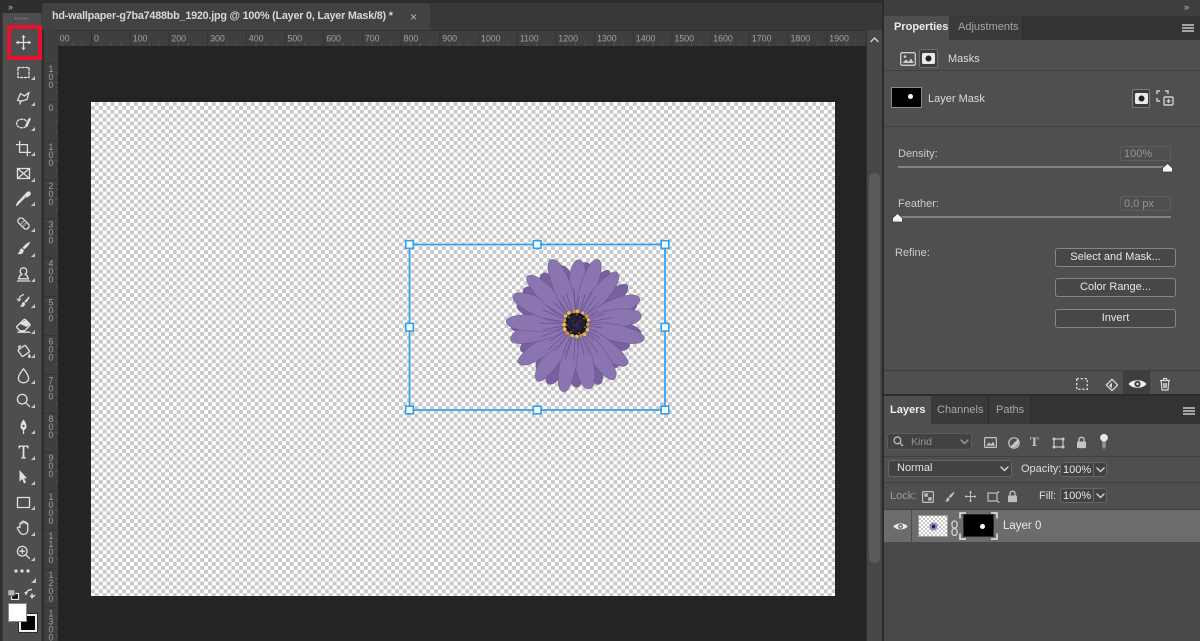 This screenshot has width=1200, height=641. Describe the element at coordinates (449, 39) in the screenshot. I see `svg-text: 900` at that location.